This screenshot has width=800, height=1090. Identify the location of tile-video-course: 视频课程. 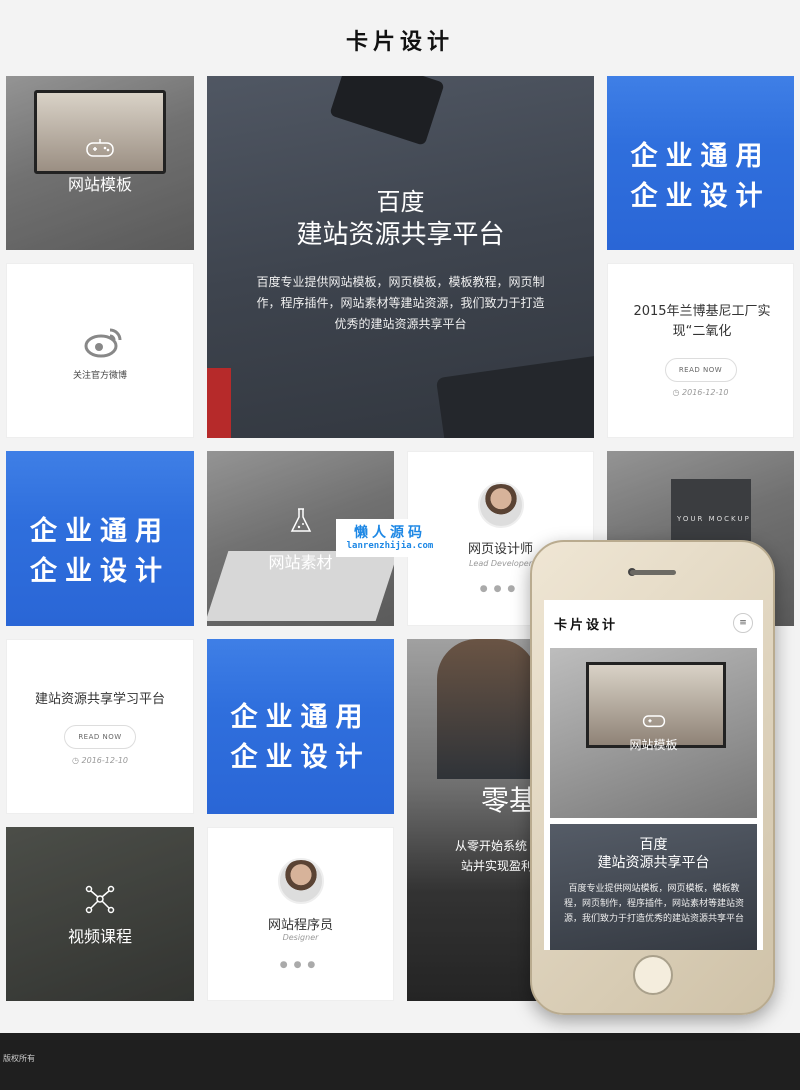
(100, 914).